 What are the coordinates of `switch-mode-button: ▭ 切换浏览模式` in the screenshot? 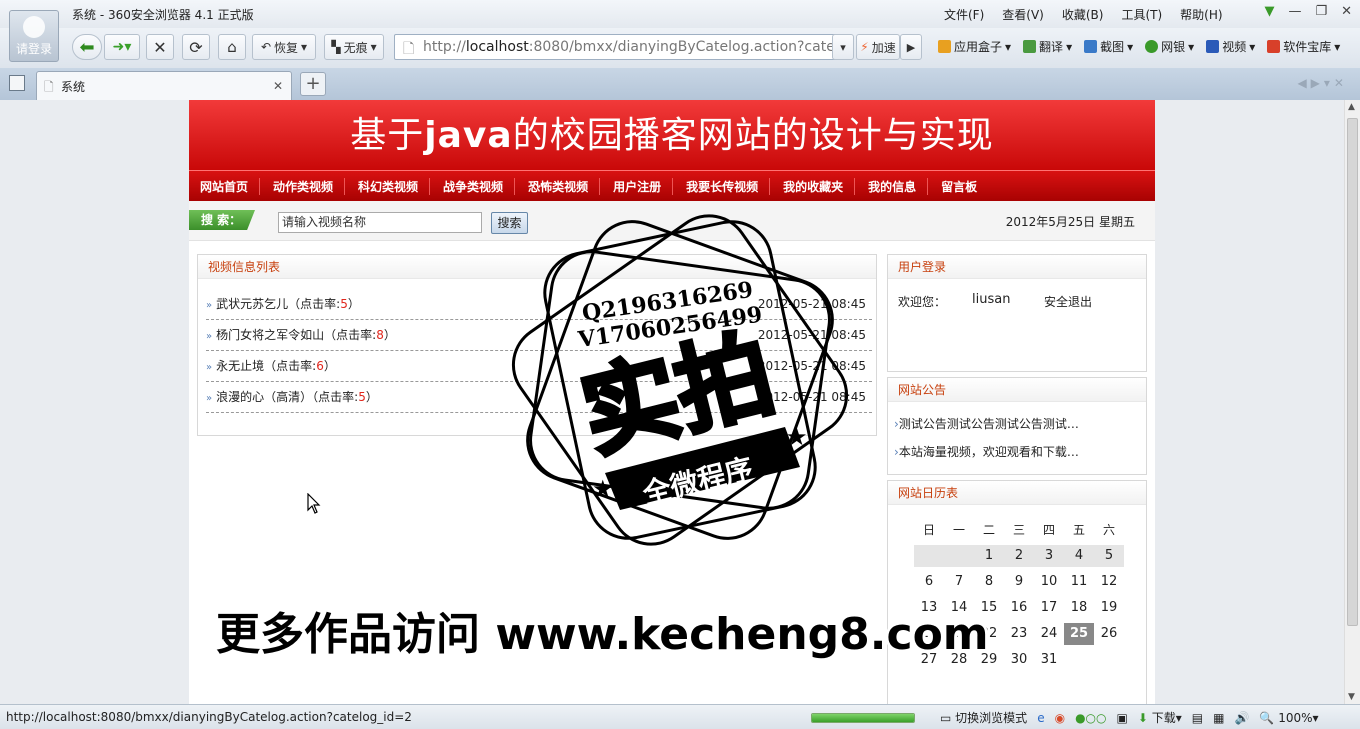 It's located at (983, 717).